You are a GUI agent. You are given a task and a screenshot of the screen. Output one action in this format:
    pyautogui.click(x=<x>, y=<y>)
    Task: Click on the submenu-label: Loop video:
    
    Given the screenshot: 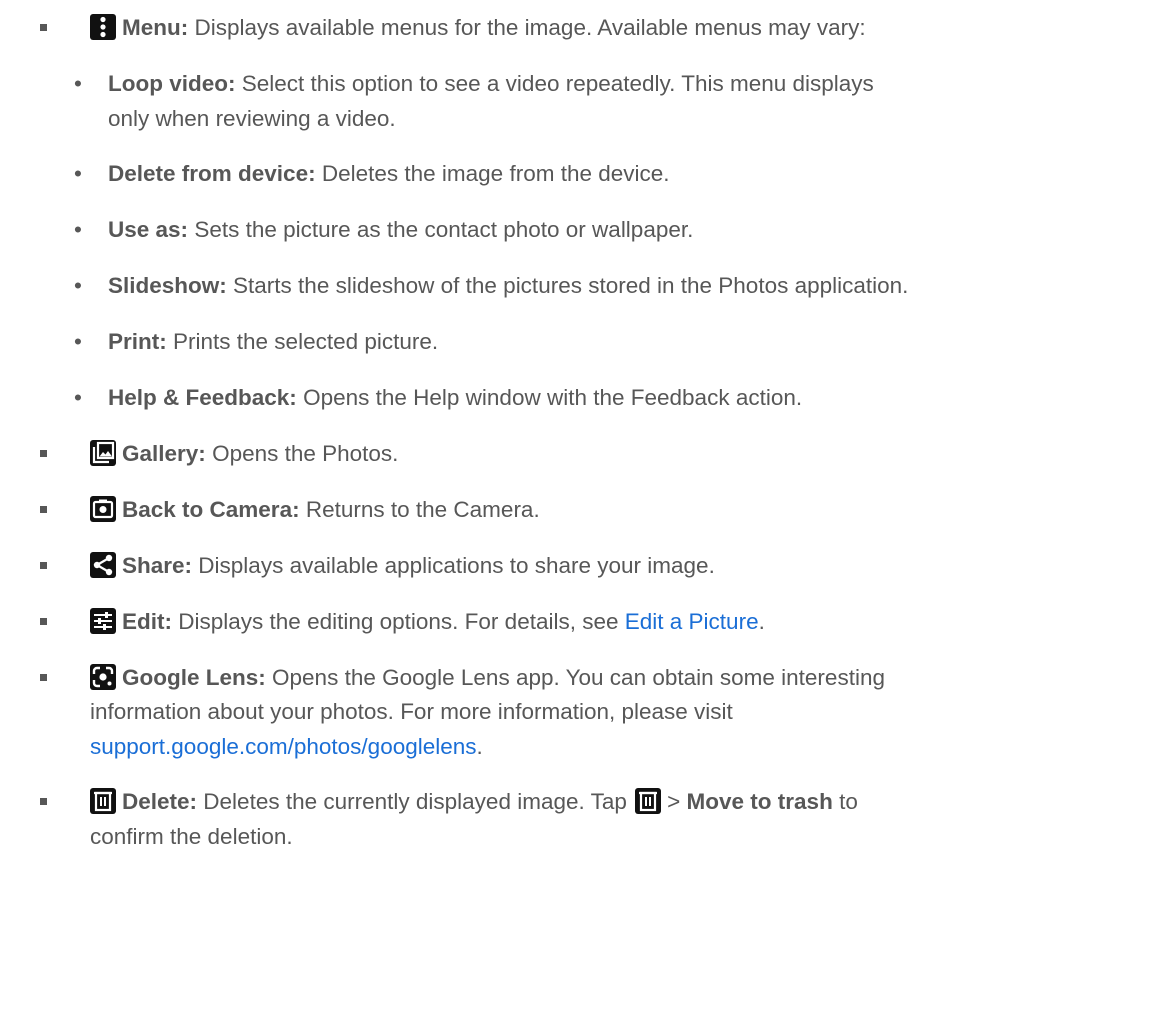 What is the action you would take?
    pyautogui.click(x=172, y=83)
    